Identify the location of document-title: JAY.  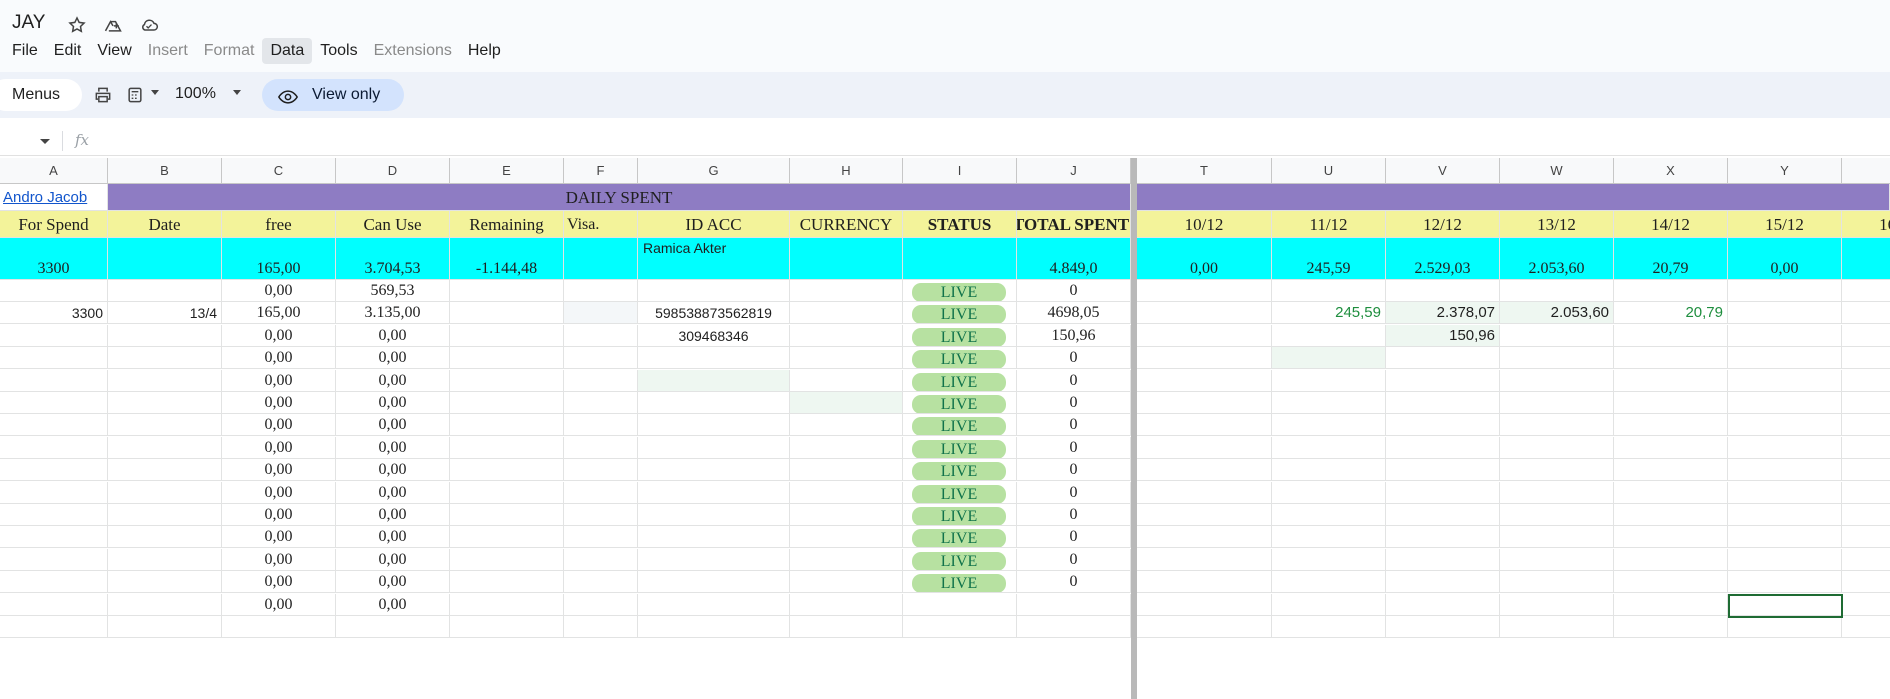
(28, 23).